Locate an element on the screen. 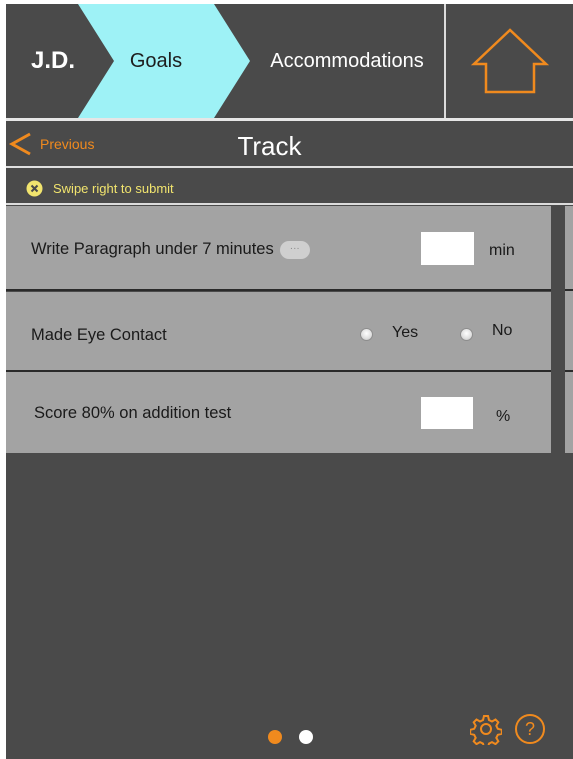 The height and width of the screenshot is (759, 573). goal-row: Write Paragraph under 7 minutes ··· min is located at coordinates (278, 247).